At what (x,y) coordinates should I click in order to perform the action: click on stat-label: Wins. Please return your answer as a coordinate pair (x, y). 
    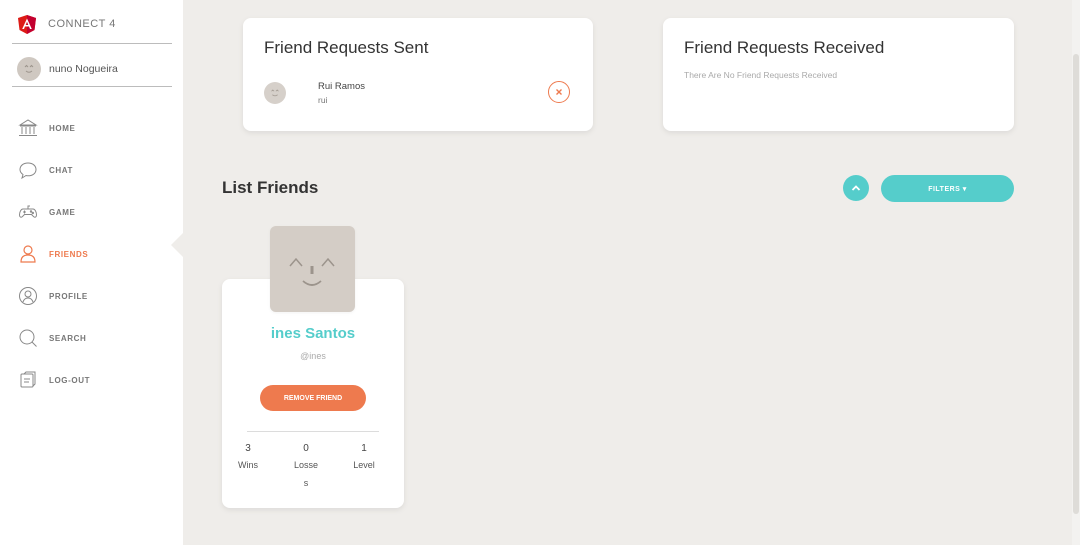
    Looking at the image, I should click on (248, 465).